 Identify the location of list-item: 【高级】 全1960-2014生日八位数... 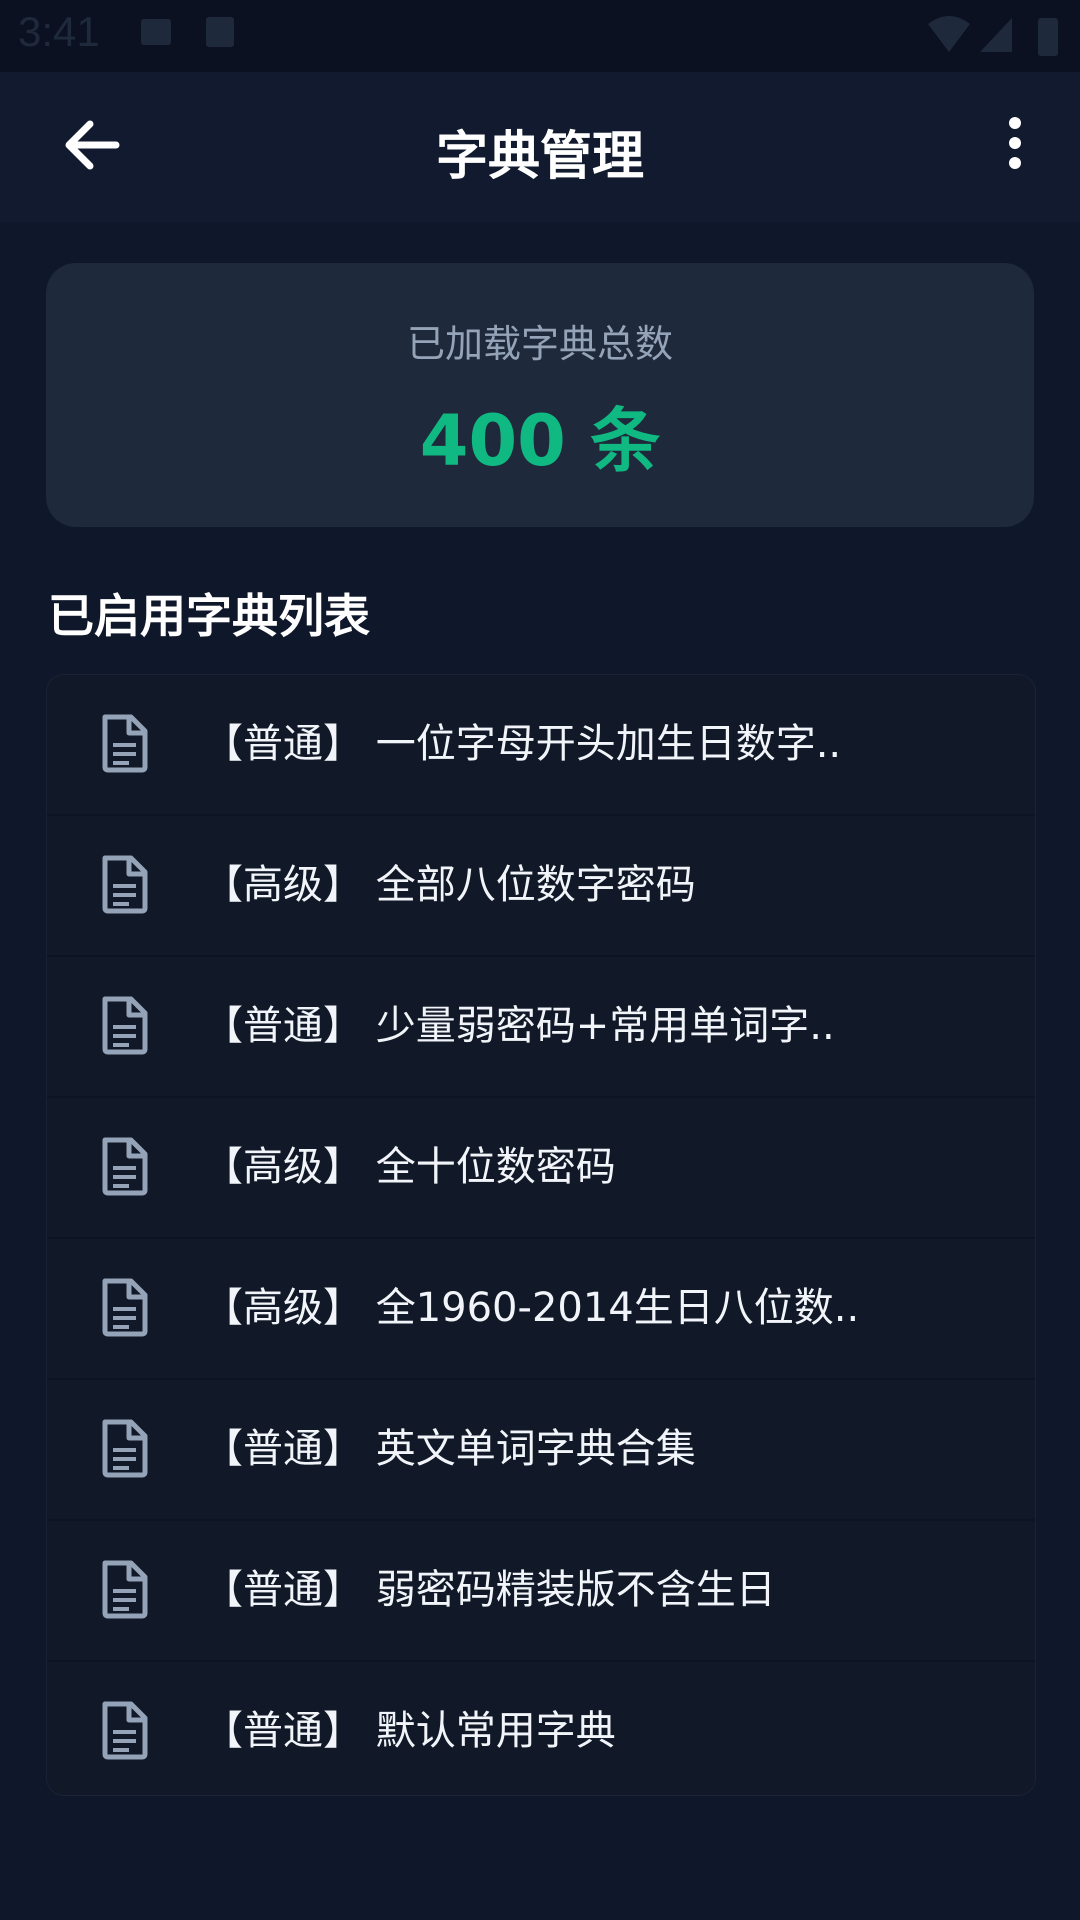
(541, 1309).